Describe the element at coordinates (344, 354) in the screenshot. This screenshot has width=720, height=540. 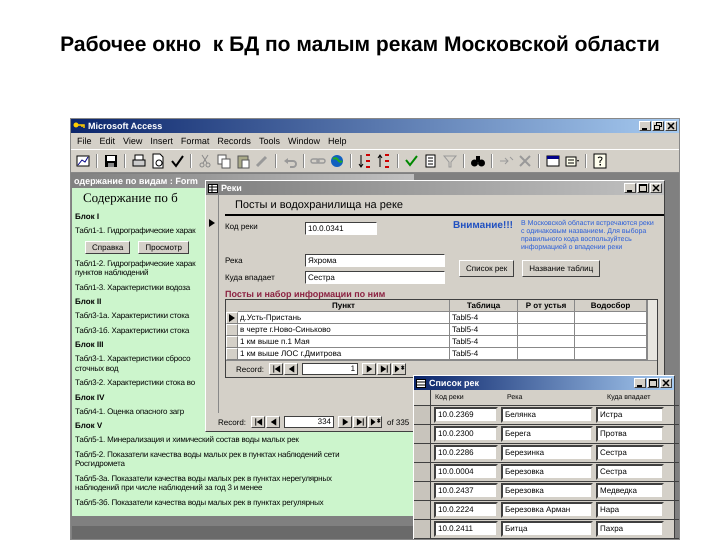
I see `table-cell: 1 км выше ЛОС г.Дмитрова` at that location.